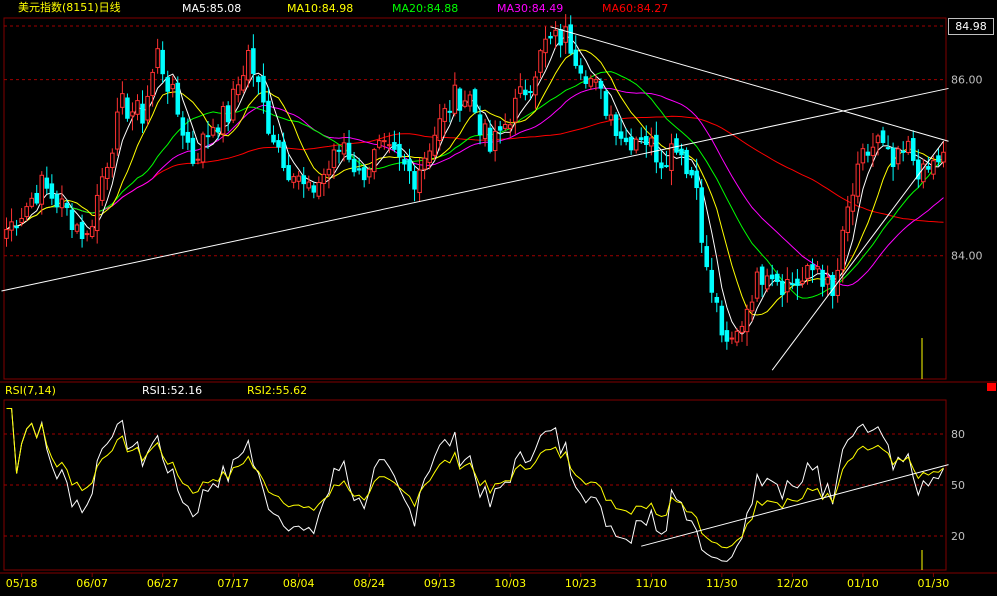 The height and width of the screenshot is (596, 997). I want to click on rsi-title: RSI(7,14), so click(30, 390).